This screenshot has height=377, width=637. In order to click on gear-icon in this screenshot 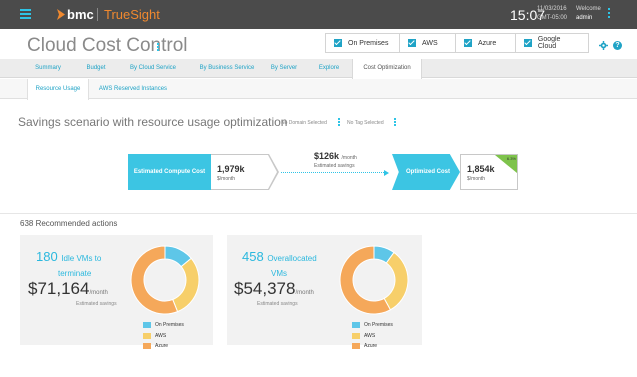, I will do `click(603, 45)`.